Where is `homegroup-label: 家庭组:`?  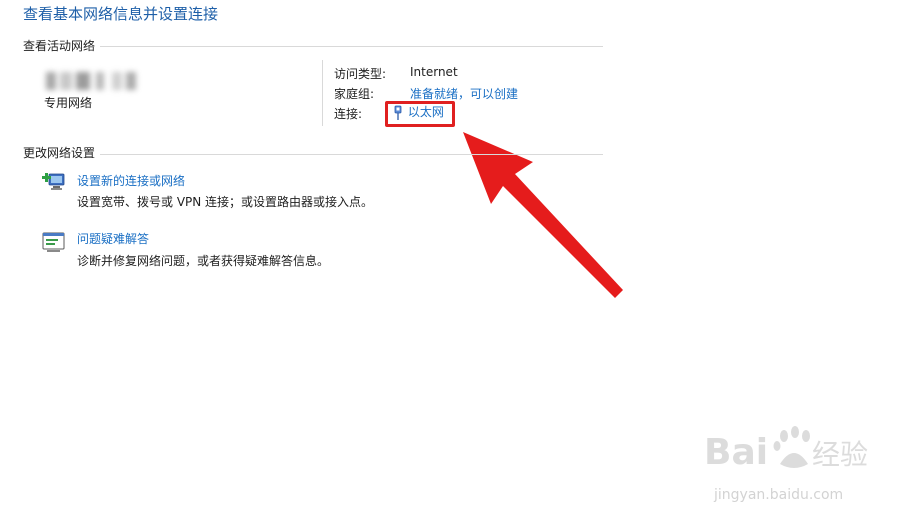
homegroup-label: 家庭组: is located at coordinates (354, 94).